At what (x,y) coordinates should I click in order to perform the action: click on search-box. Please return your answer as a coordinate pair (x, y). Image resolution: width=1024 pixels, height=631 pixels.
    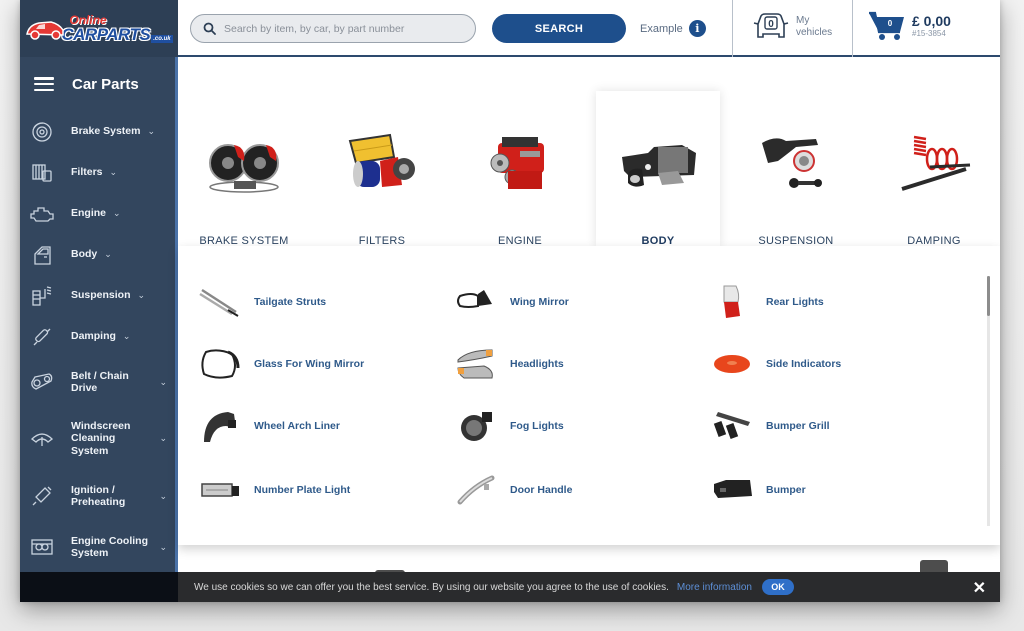
    Looking at the image, I should click on (333, 28).